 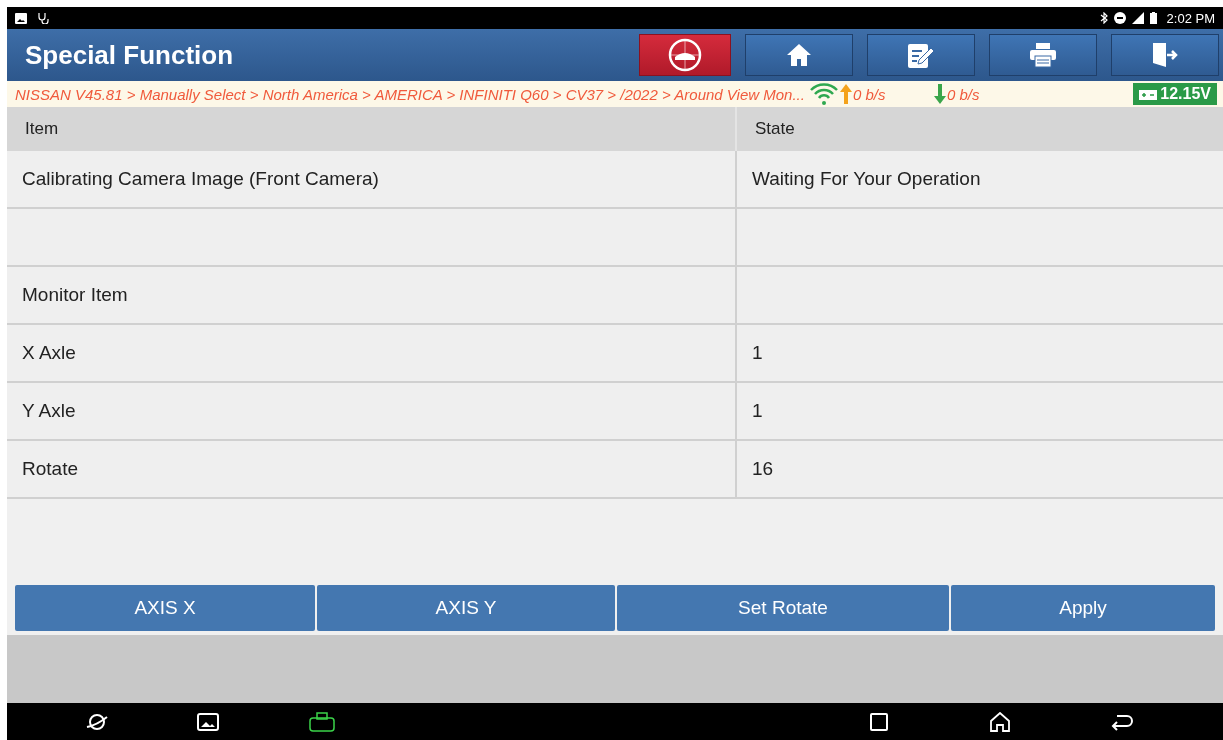 I want to click on planet-icon, so click(x=97, y=721).